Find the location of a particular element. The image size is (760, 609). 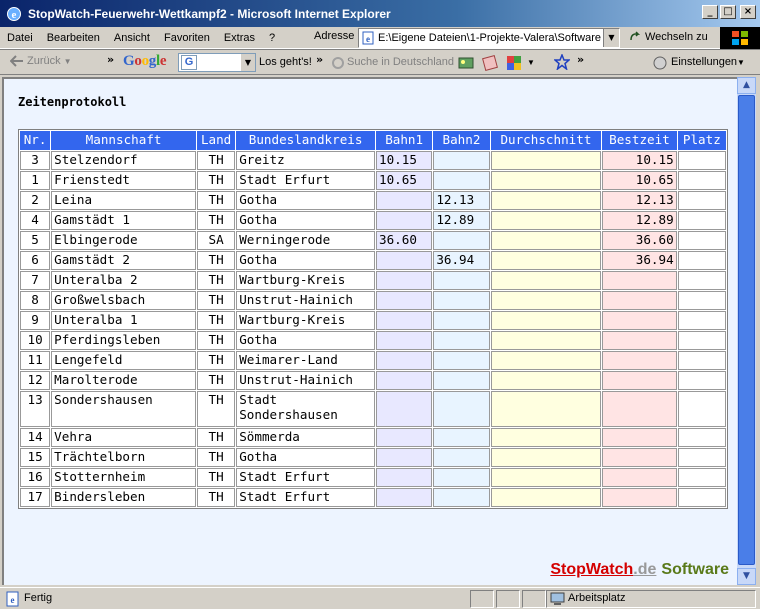

address-label: Adresse is located at coordinates (334, 36).